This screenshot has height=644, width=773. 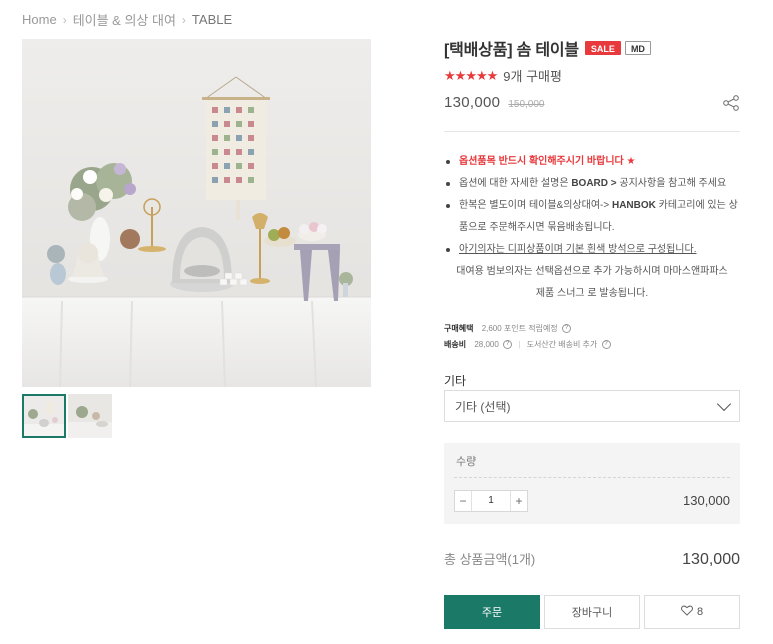 I want to click on sale-badge: SALE, so click(x=602, y=48).